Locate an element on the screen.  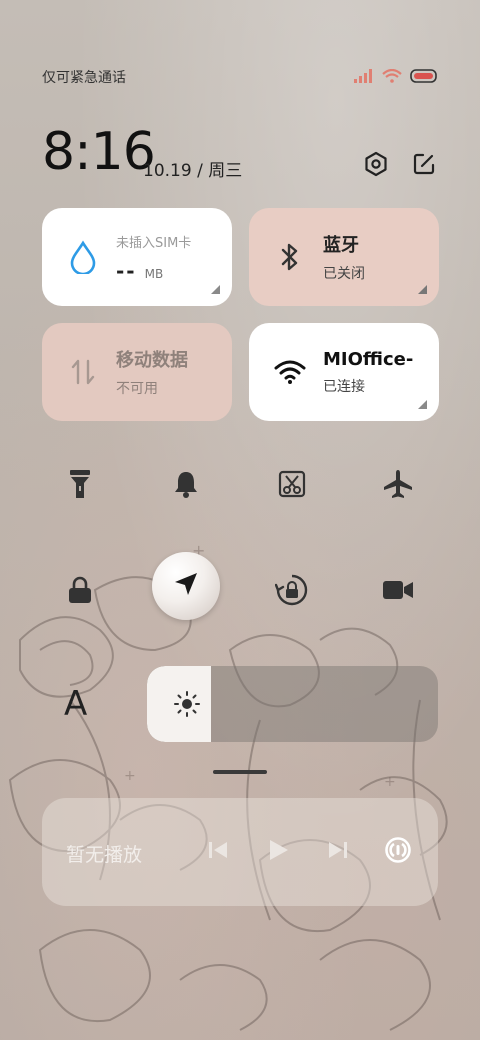
cast-button is located at coordinates (398, 852).